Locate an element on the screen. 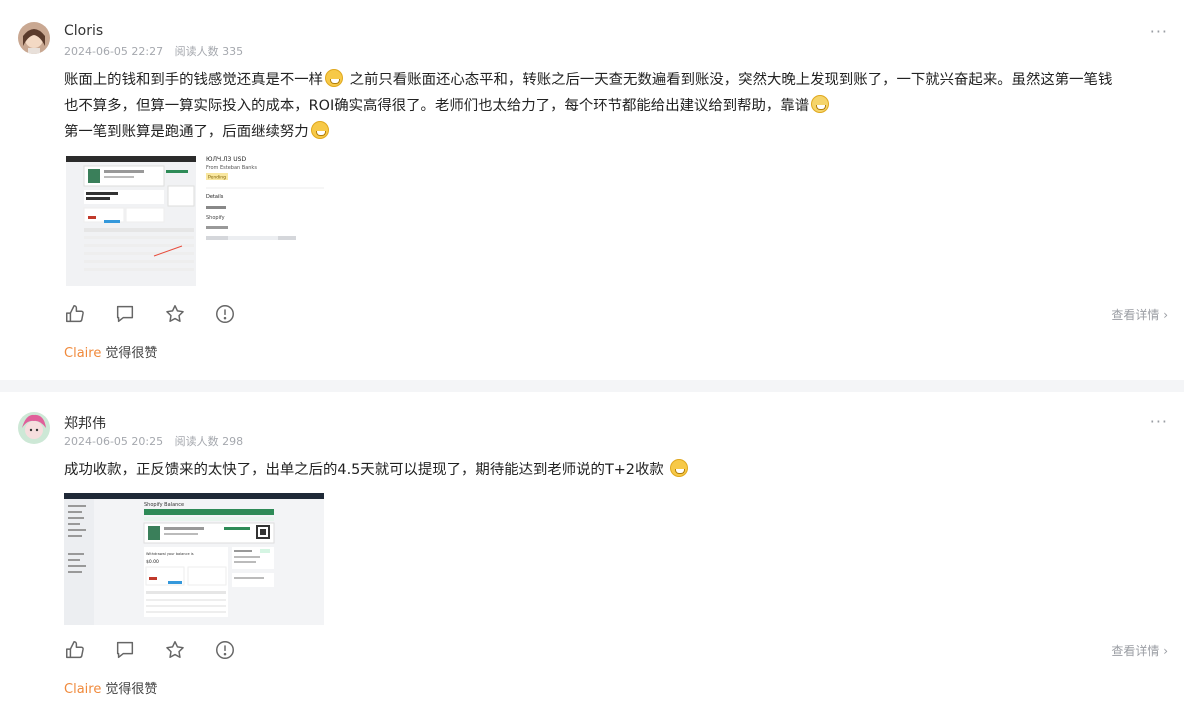  payout-title: ЮЛЧ.ЛЗ USD is located at coordinates (226, 159).